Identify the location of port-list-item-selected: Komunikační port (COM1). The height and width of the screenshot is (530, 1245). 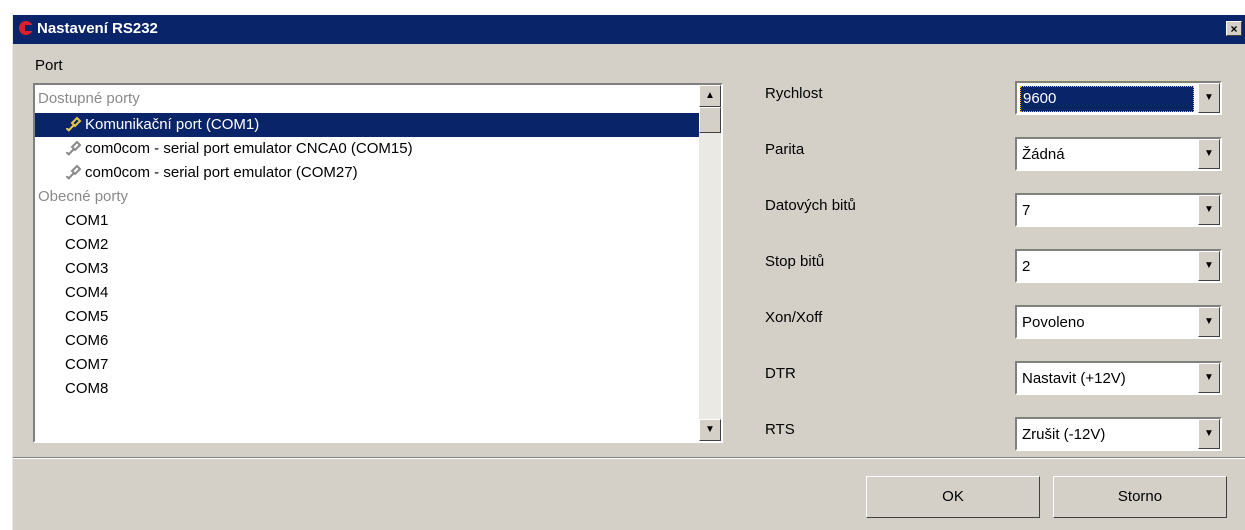
(367, 125).